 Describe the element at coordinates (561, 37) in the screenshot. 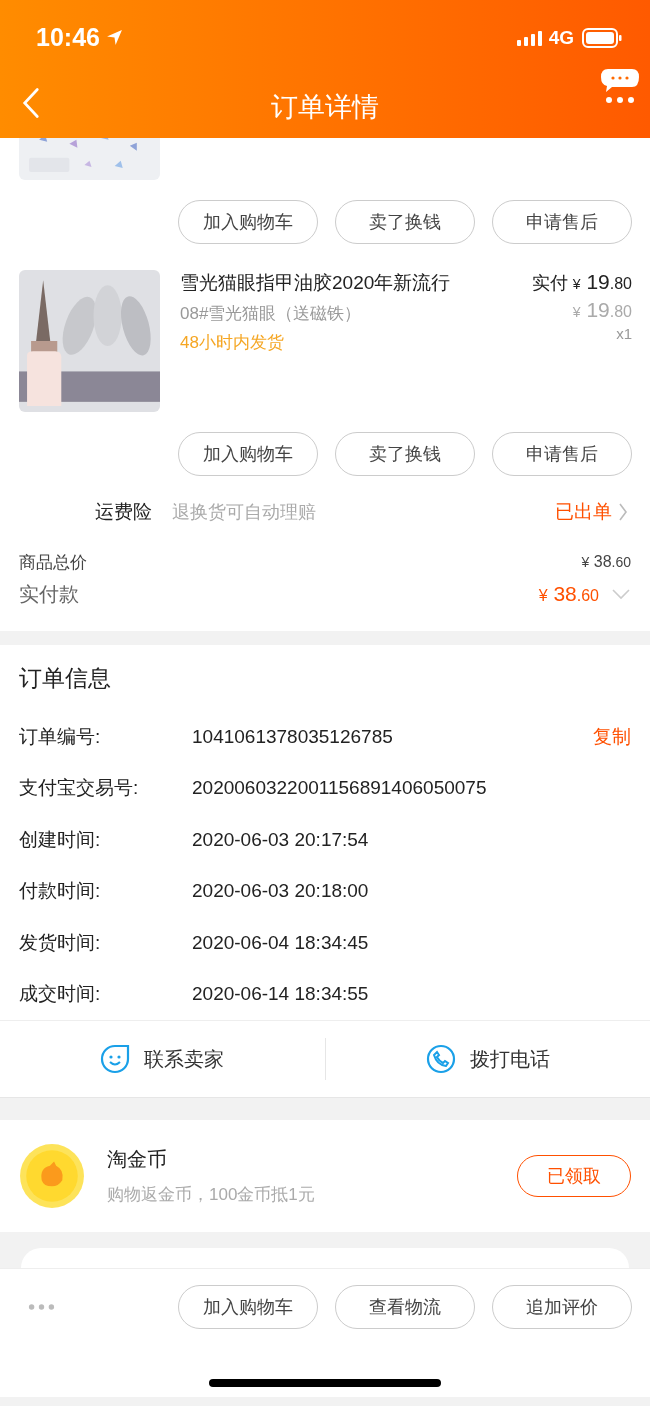

I see `network-label: 4G` at that location.